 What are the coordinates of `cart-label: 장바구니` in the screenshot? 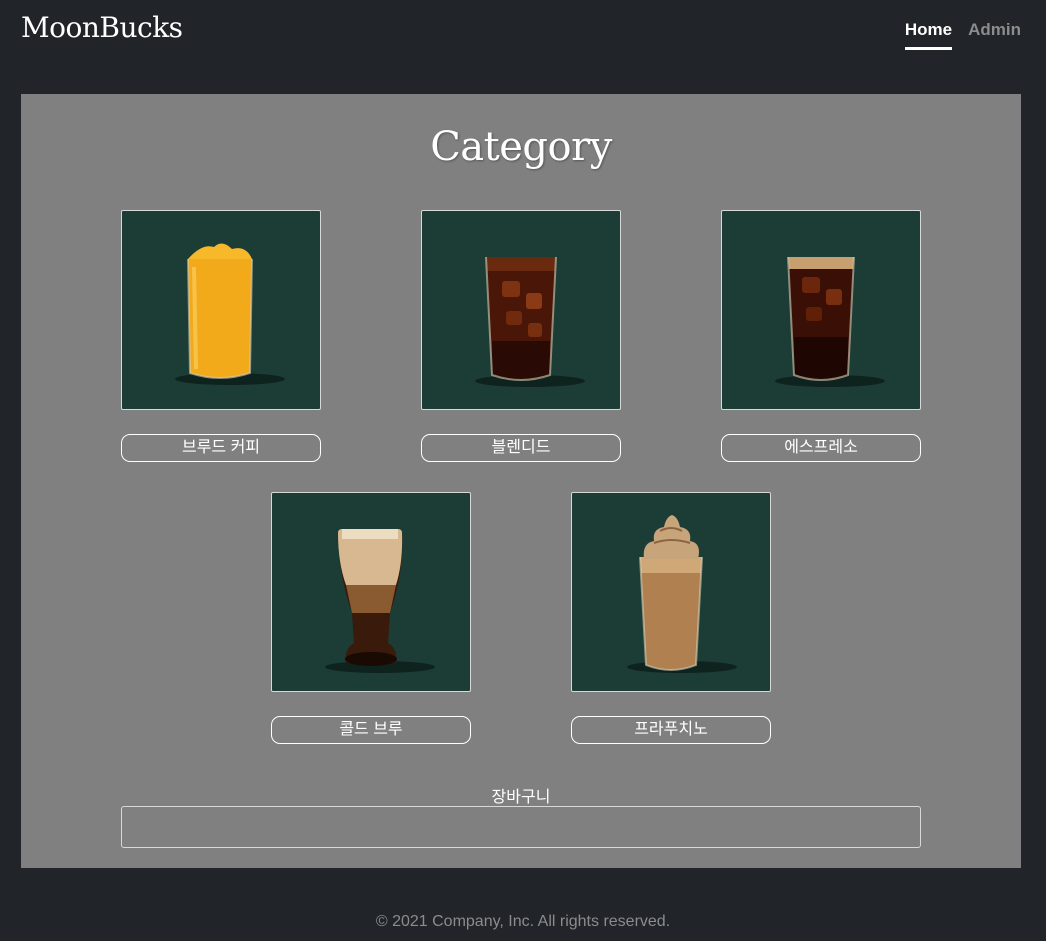 It's located at (521, 797).